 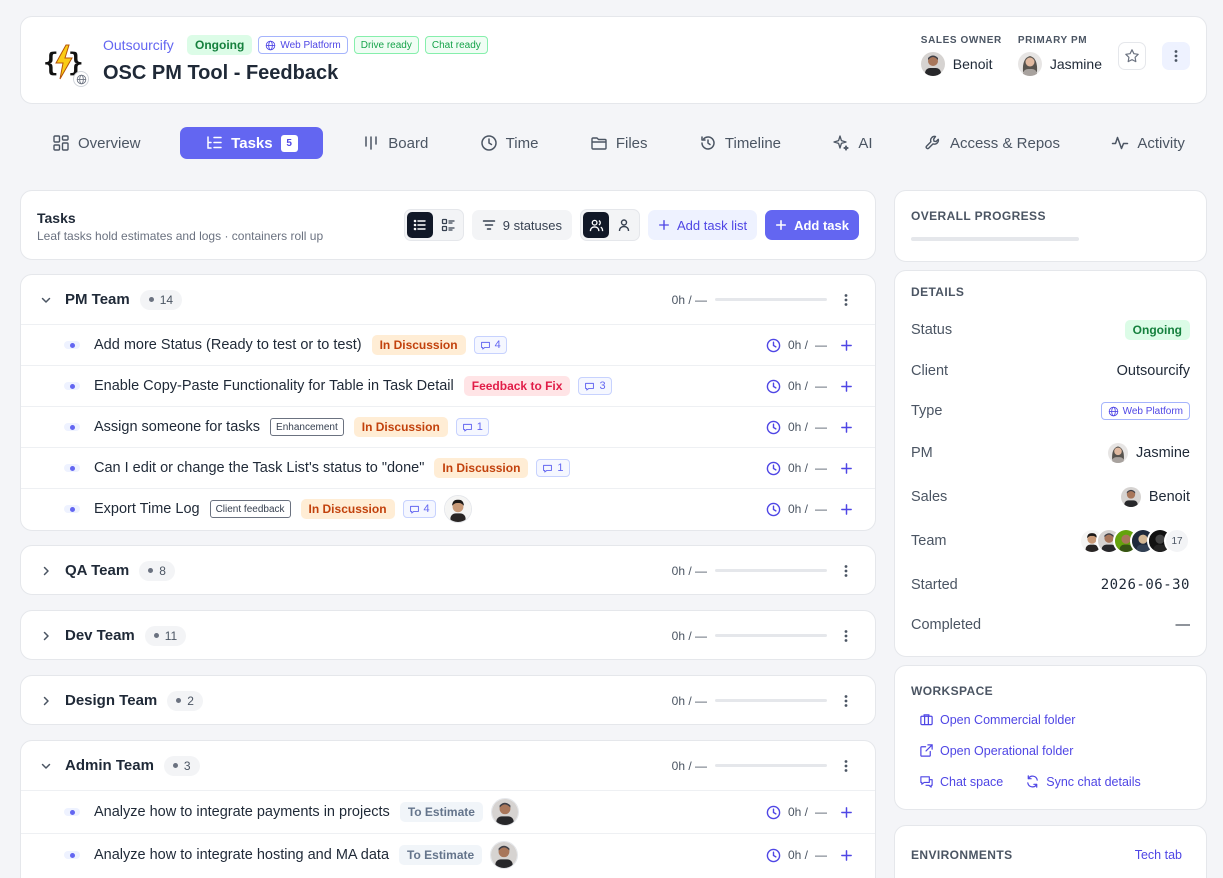 I want to click on group-header: Admin Team 3 0h / —, so click(x=448, y=765).